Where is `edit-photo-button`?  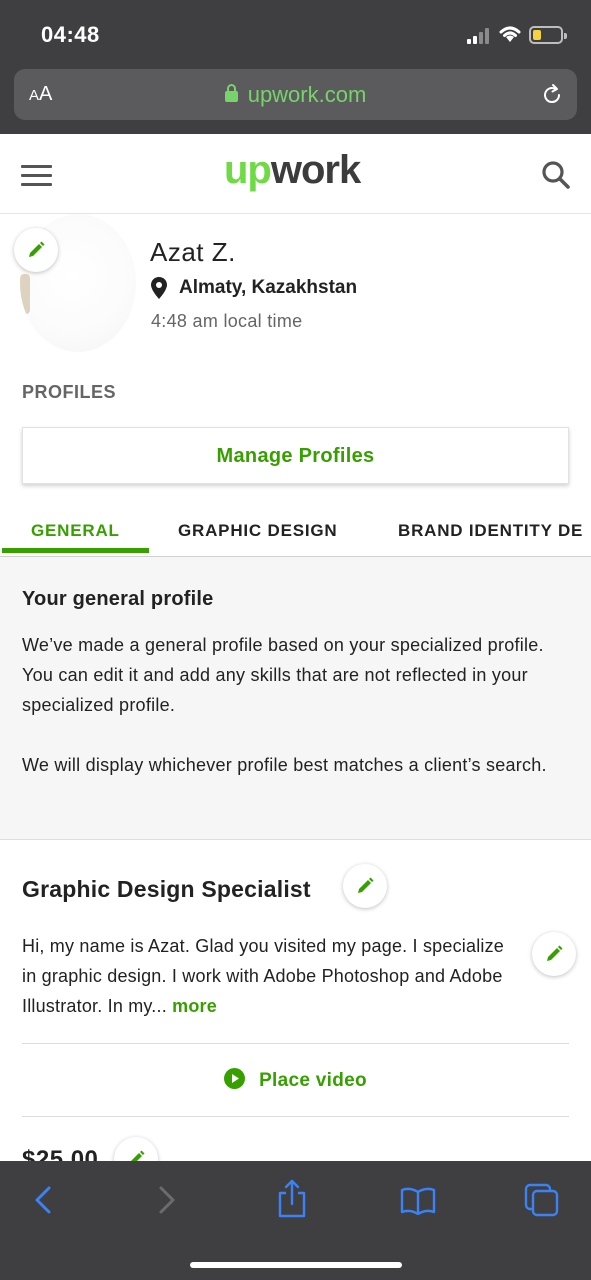 edit-photo-button is located at coordinates (36, 250).